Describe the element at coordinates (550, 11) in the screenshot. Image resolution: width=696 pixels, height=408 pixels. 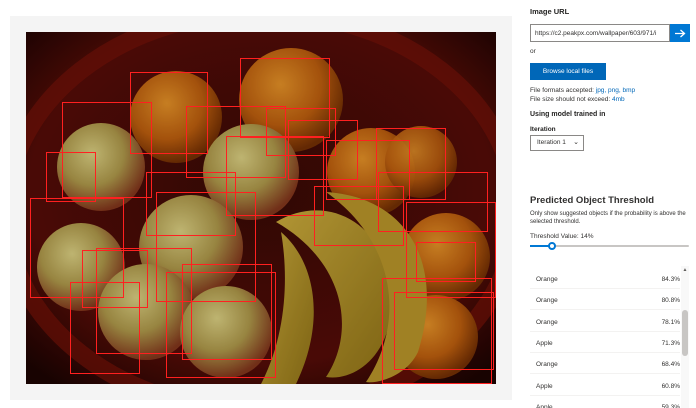
I see `image-url-label: Image URL` at that location.